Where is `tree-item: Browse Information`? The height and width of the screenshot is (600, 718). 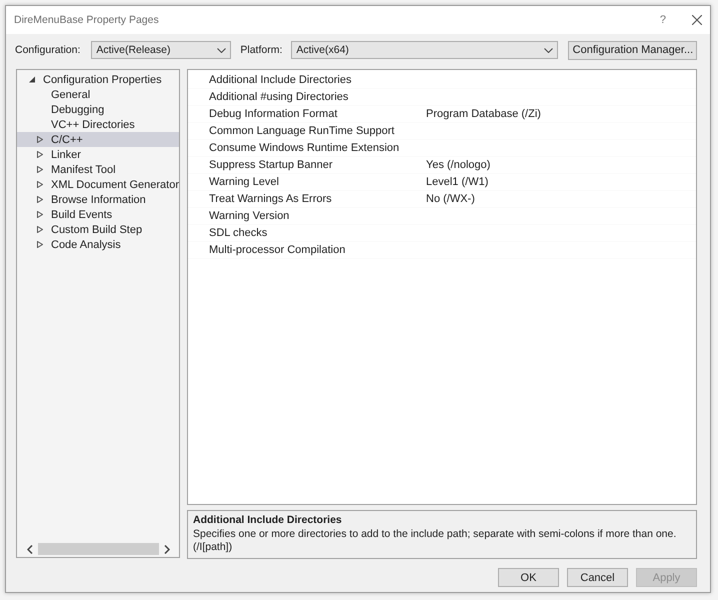 tree-item: Browse Information is located at coordinates (98, 199).